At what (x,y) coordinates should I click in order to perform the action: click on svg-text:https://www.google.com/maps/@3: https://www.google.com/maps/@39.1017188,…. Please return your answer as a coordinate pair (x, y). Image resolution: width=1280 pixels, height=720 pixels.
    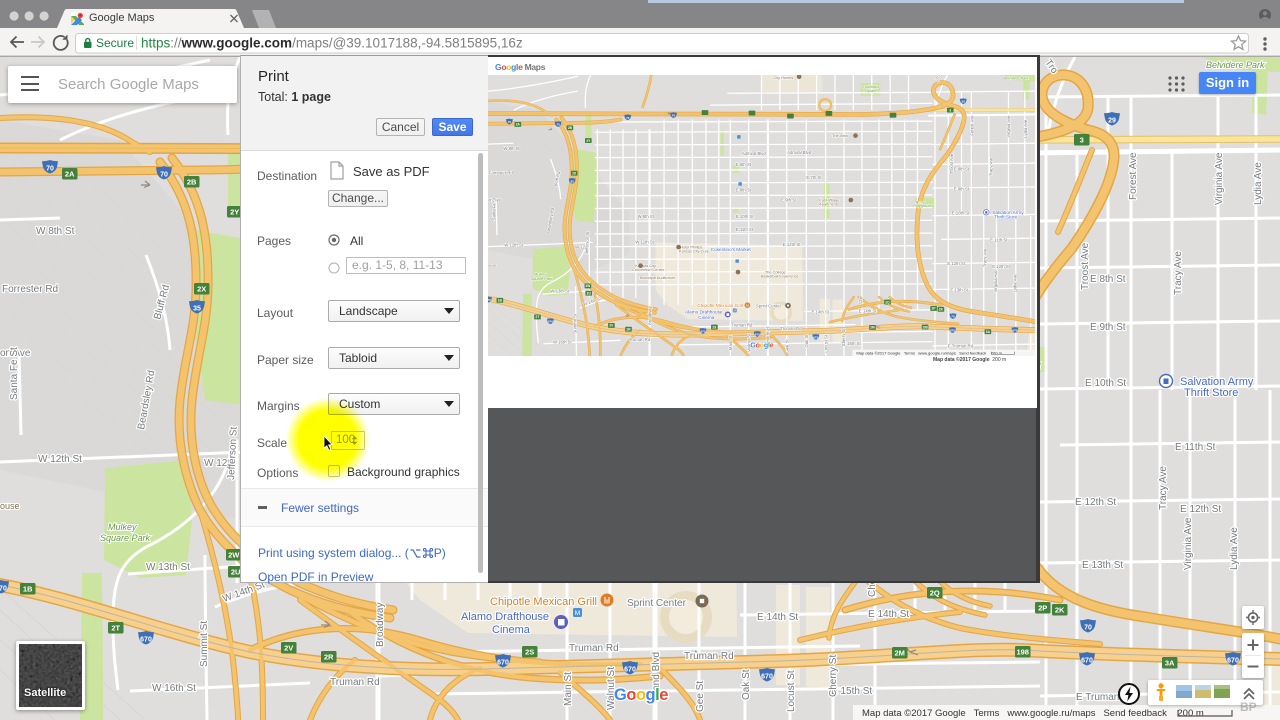
    Looking at the image, I should click on (332, 43).